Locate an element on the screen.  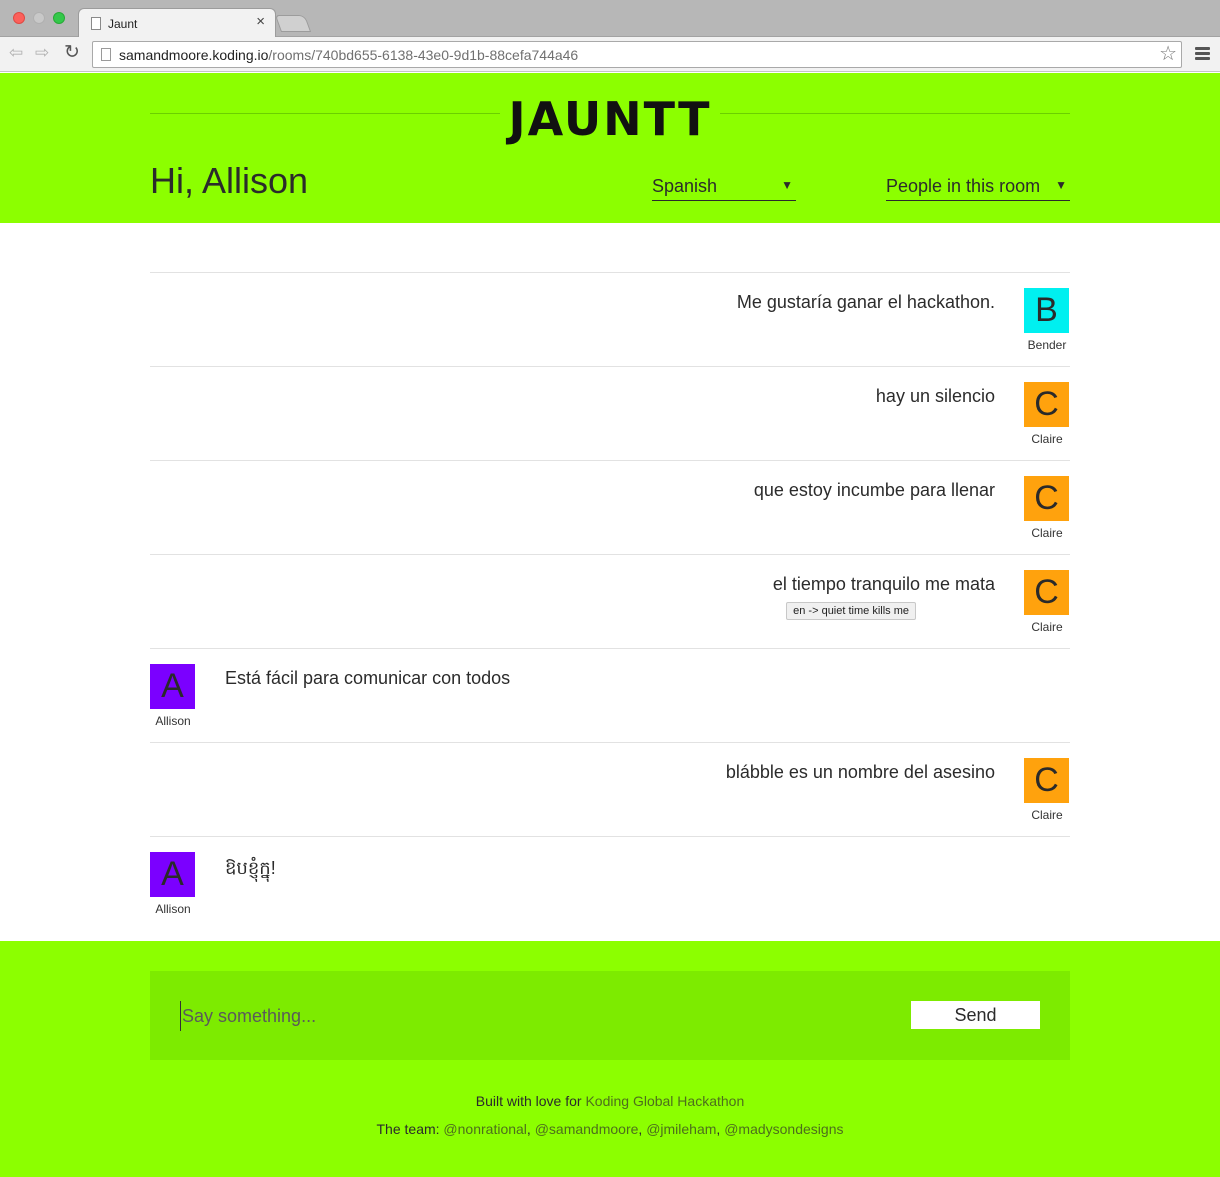
reload-icon: ↻ is located at coordinates (72, 53).